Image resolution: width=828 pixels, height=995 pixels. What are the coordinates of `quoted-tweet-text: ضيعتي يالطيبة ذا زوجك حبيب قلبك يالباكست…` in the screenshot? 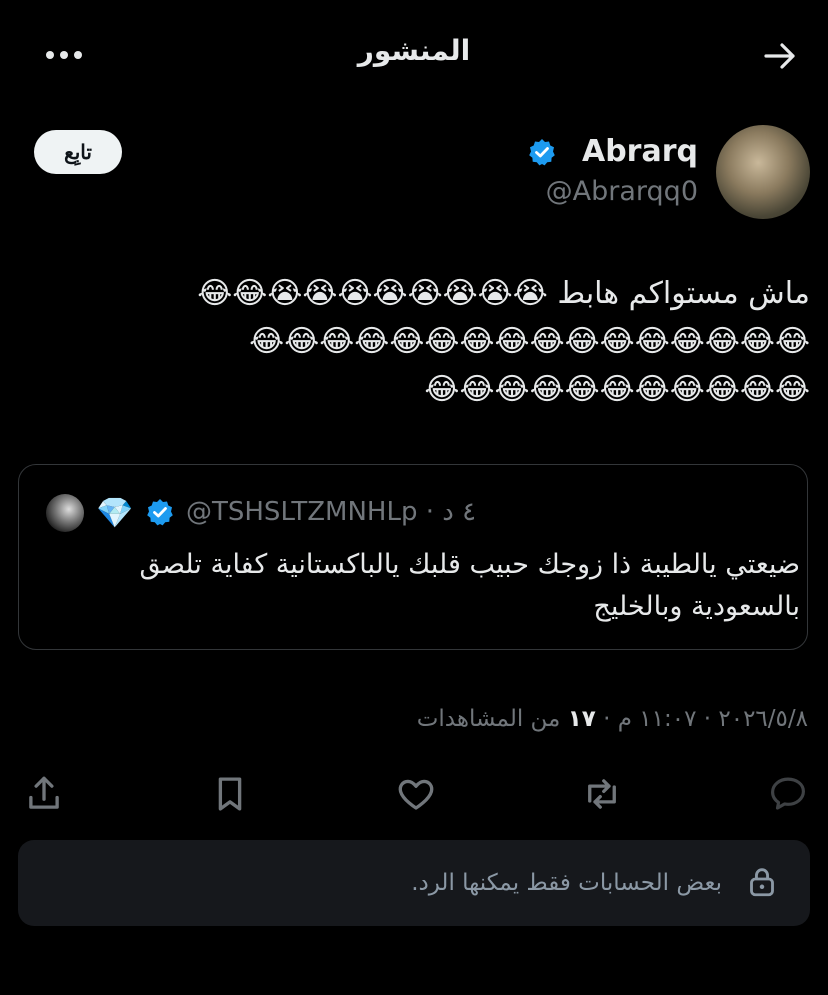 It's located at (470, 585).